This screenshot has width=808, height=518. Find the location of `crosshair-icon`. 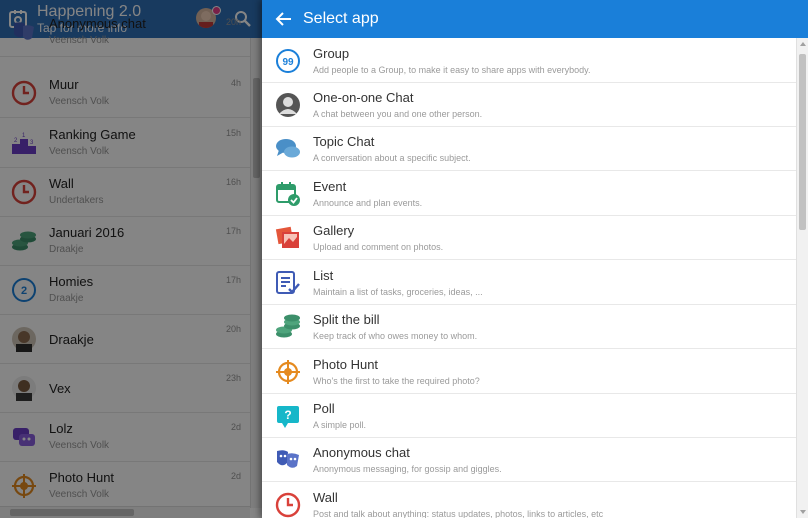

crosshair-icon is located at coordinates (288, 372).